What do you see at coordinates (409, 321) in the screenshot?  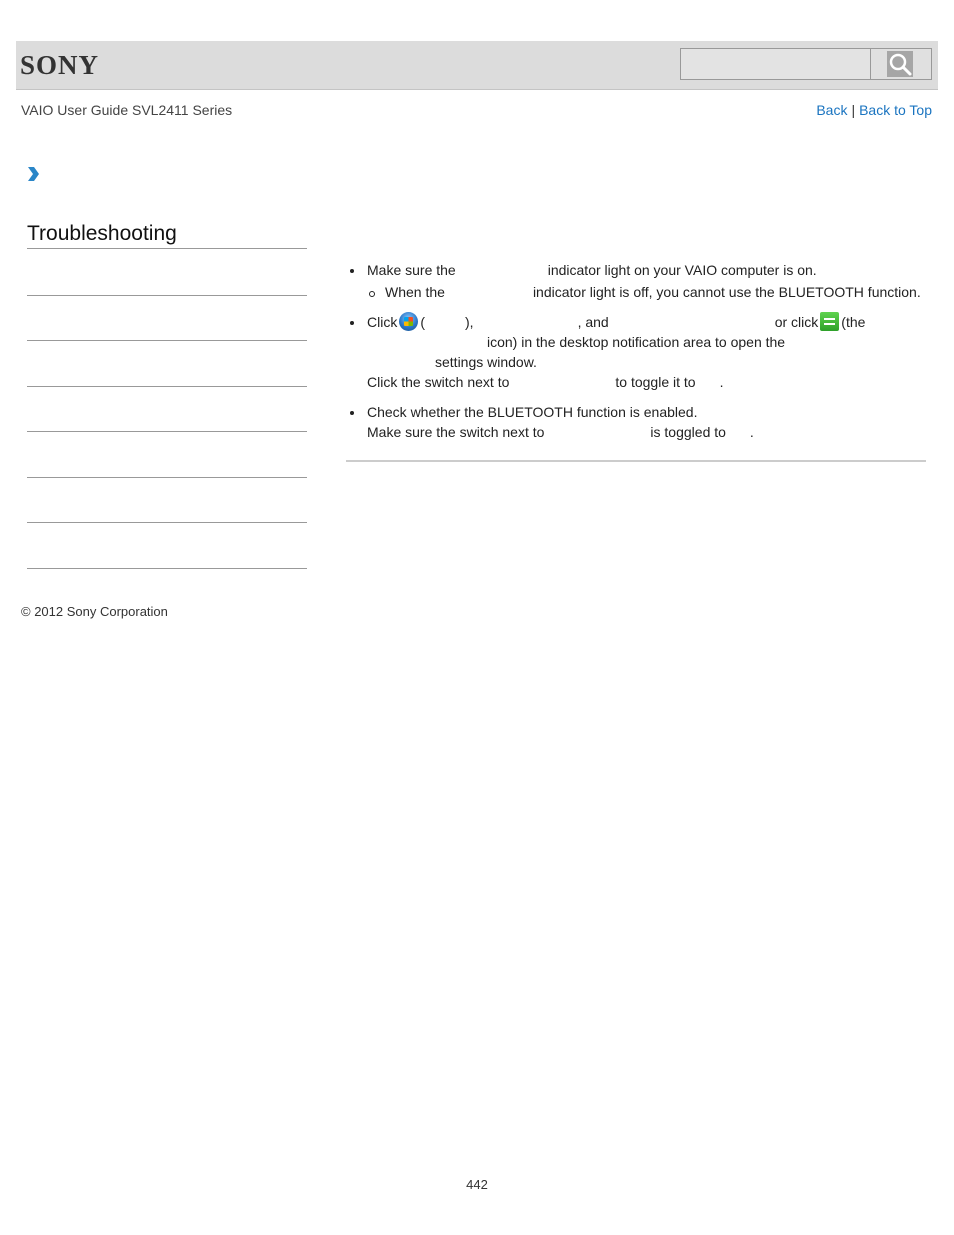 I see `windows-start-icon` at bounding box center [409, 321].